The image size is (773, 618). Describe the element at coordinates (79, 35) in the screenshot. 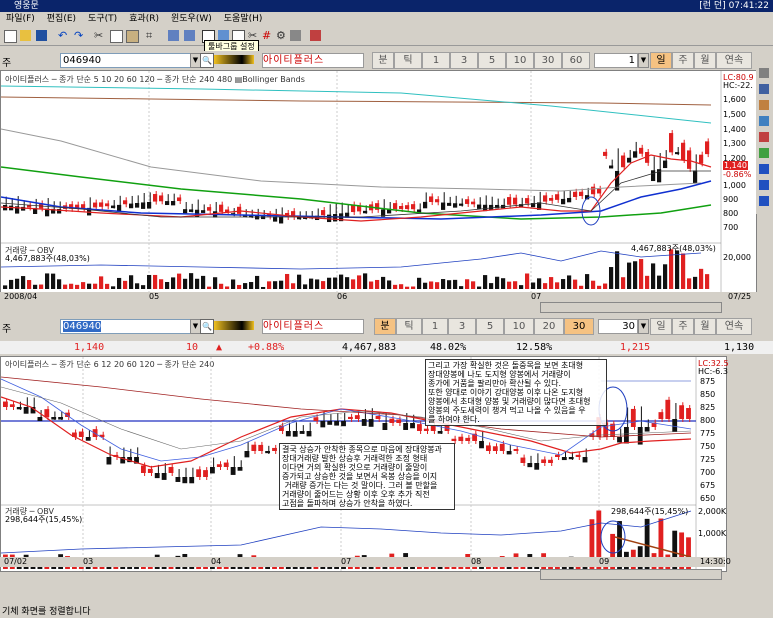

I see `redo-icon: ↷` at that location.